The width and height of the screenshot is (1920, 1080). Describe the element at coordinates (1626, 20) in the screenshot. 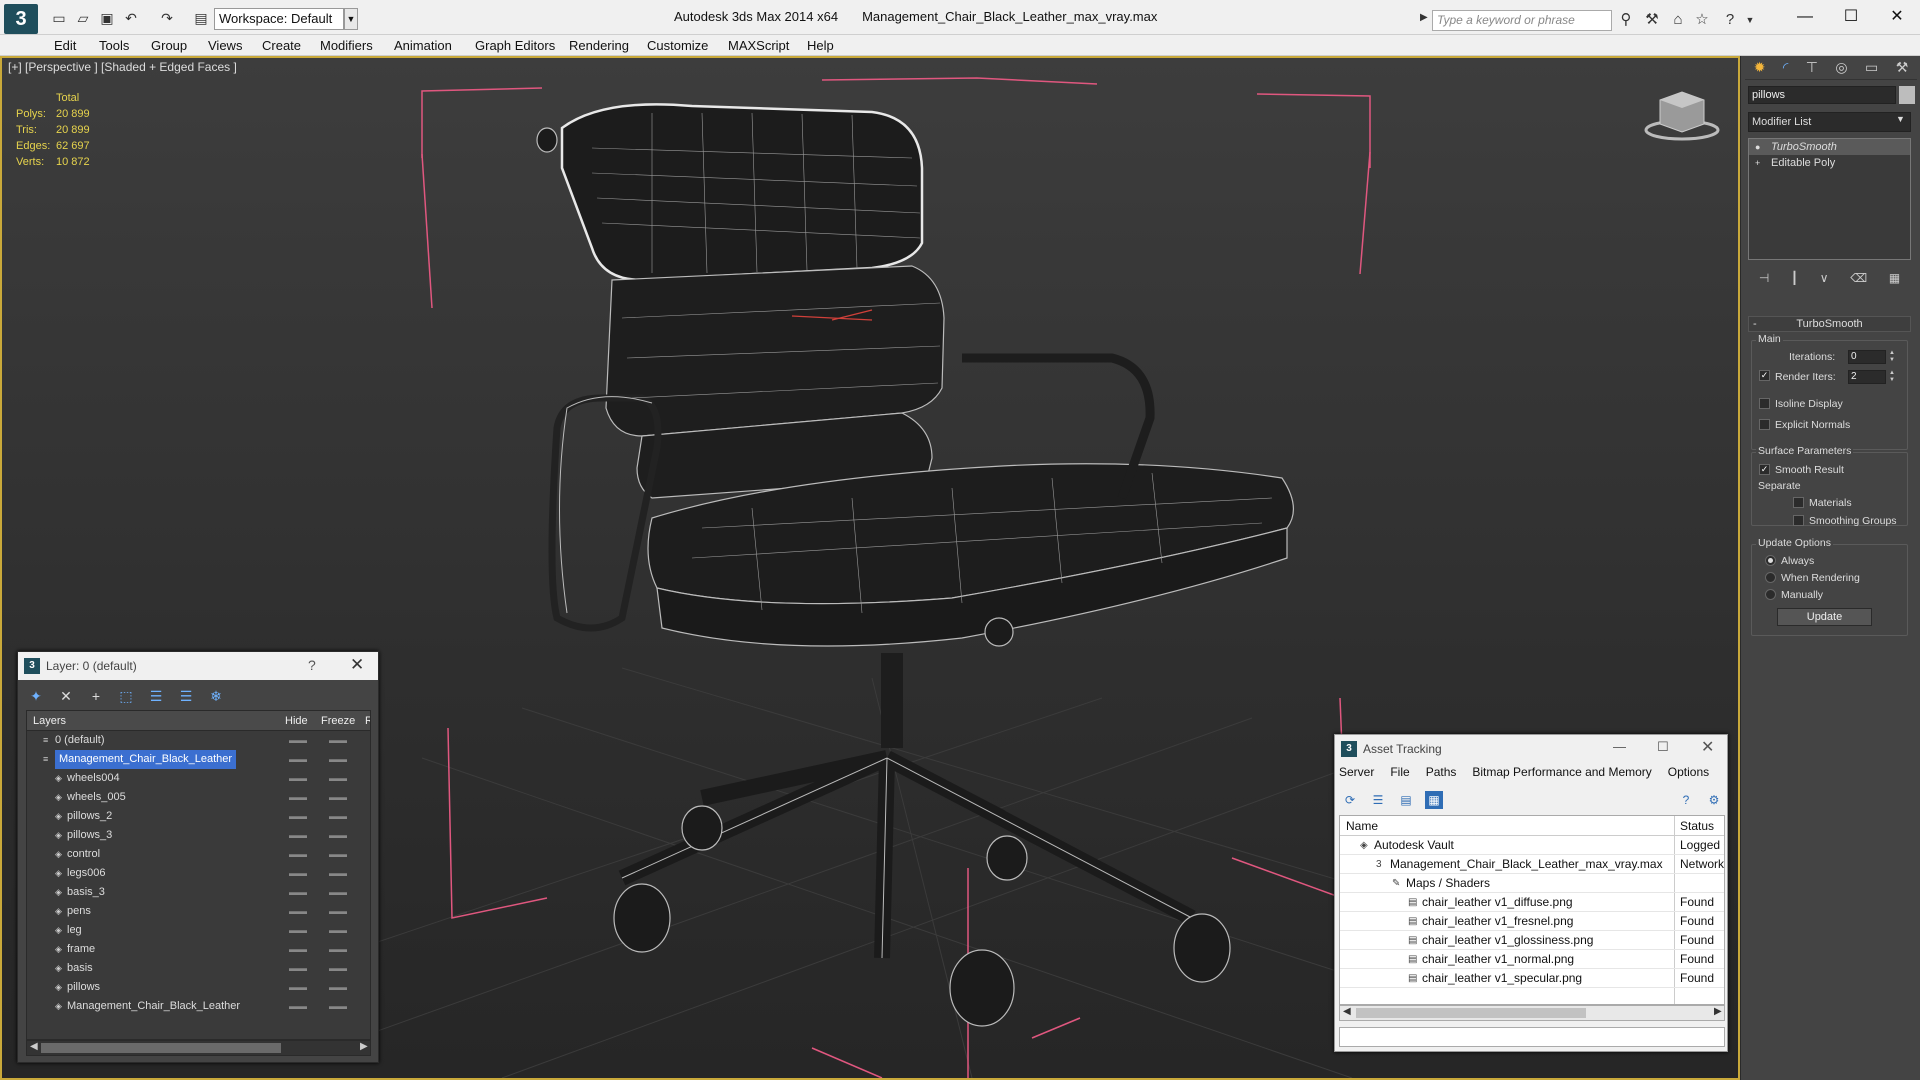

I see `binoculars-icon: ⚲` at that location.